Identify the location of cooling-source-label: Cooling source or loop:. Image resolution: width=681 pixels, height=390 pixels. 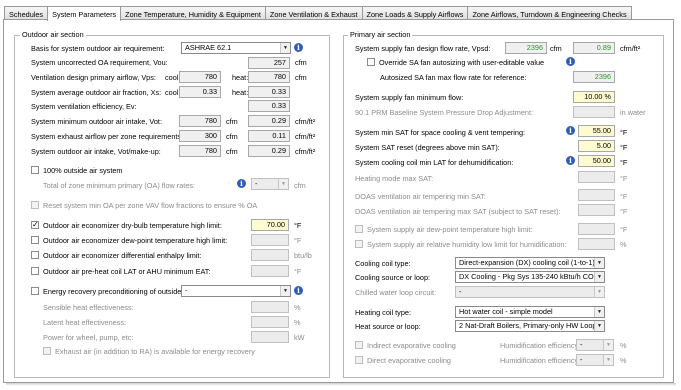
(393, 277).